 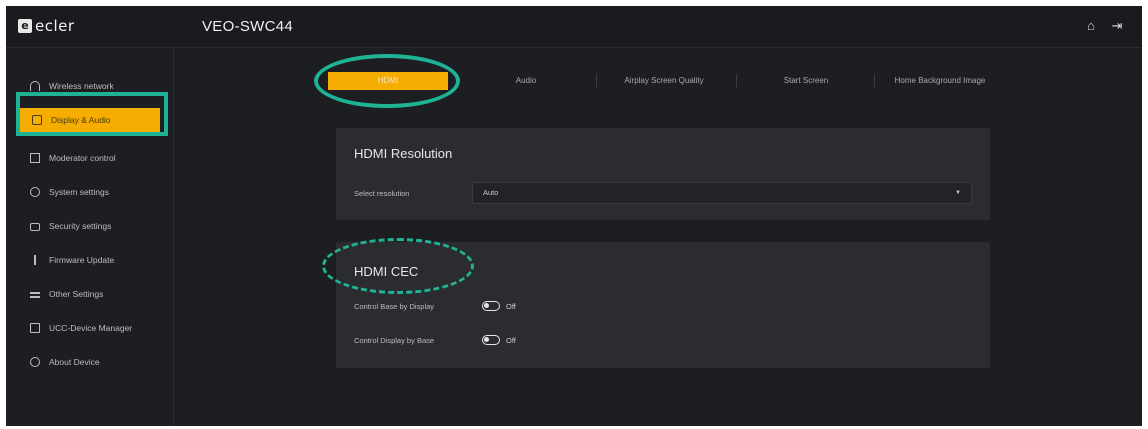 I want to click on sidebar-item-ucc-device-manager: UCC-Device Manager, so click(x=91, y=328).